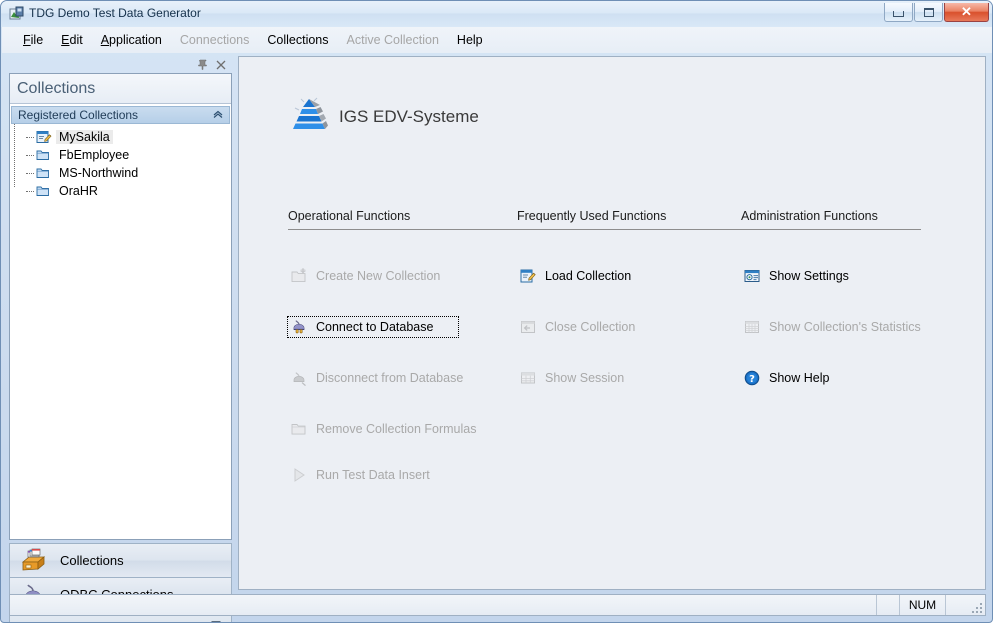 The height and width of the screenshot is (623, 993). What do you see at coordinates (349, 216) in the screenshot?
I see `column-heading-operational: Operational Functions` at bounding box center [349, 216].